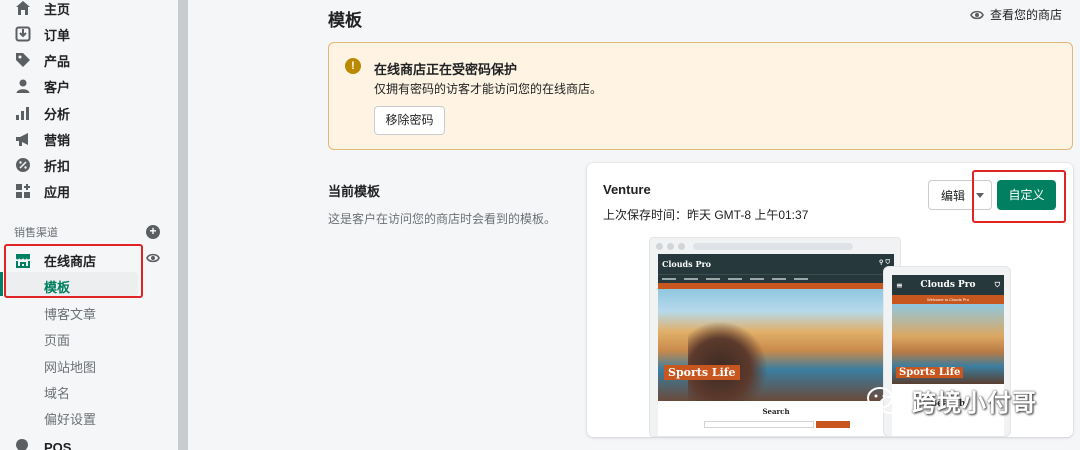 The height and width of the screenshot is (450, 1080). I want to click on mobile-store-name: Clouds Pro, so click(948, 285).